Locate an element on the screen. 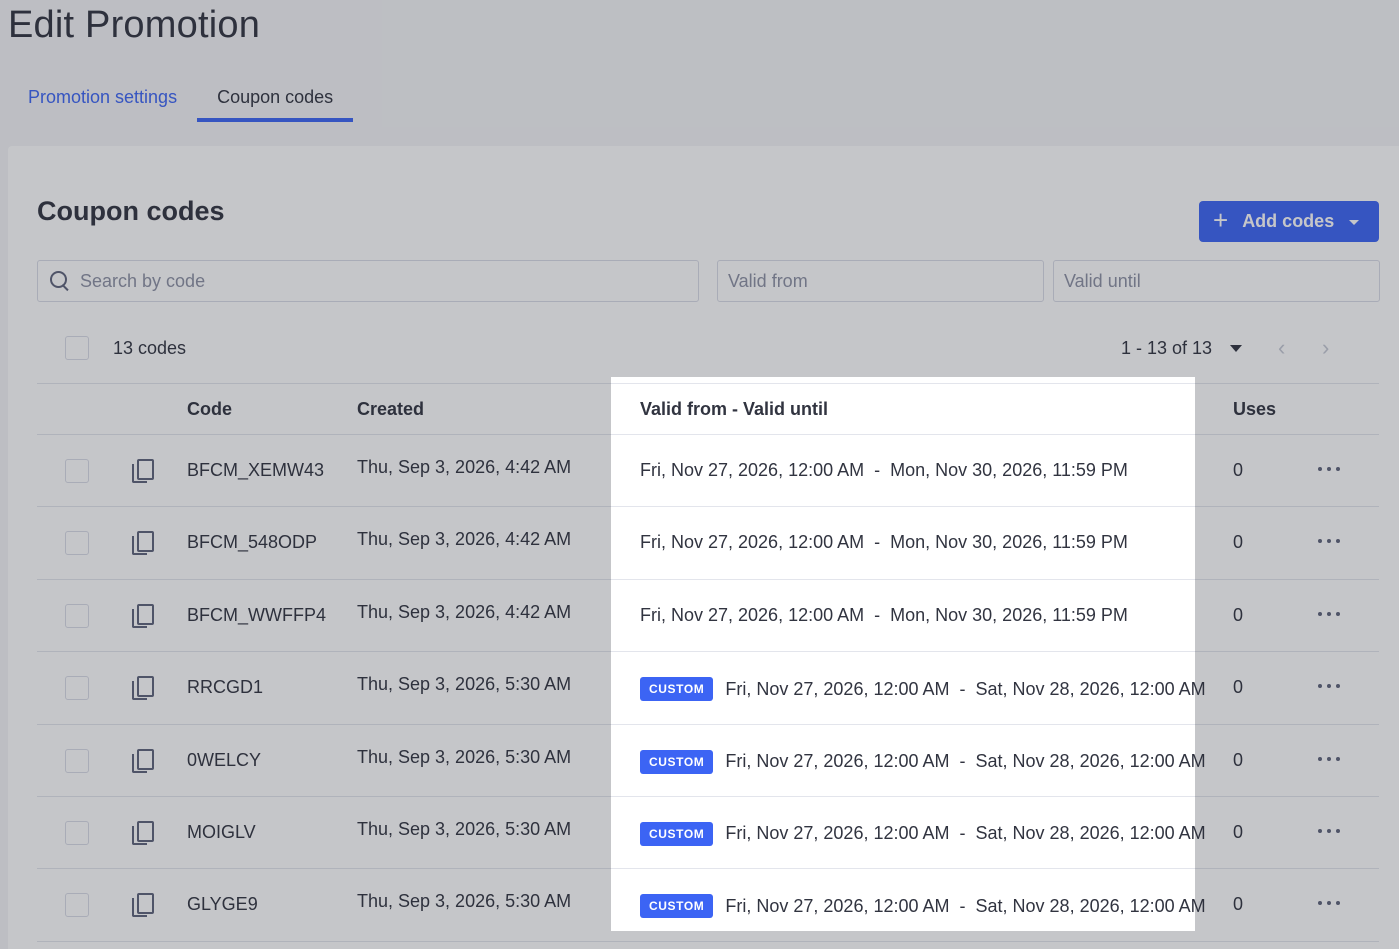 This screenshot has height=949, width=1399. header-valid-range: Valid from - Valid until is located at coordinates (734, 409).